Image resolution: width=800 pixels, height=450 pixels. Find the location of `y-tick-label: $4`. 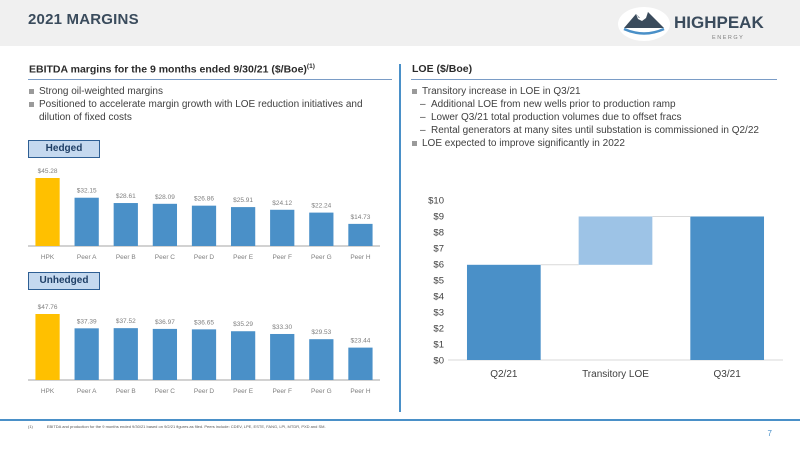

y-tick-label: $4 is located at coordinates (438, 297).